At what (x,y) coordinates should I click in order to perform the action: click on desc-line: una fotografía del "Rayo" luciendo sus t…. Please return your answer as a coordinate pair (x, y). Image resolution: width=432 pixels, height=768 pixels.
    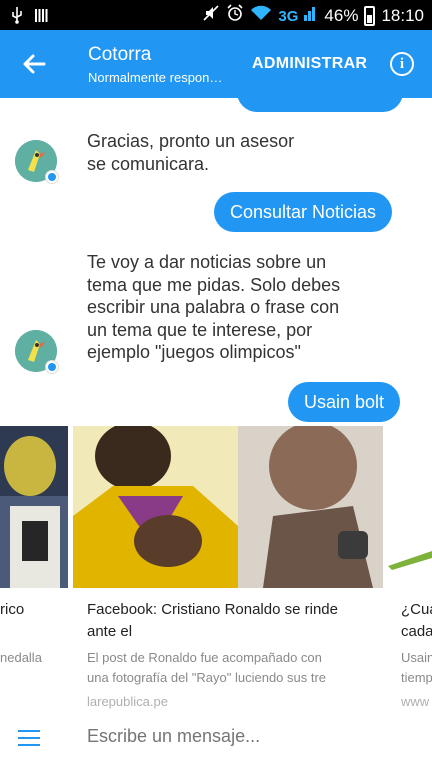
    Looking at the image, I should click on (207, 677).